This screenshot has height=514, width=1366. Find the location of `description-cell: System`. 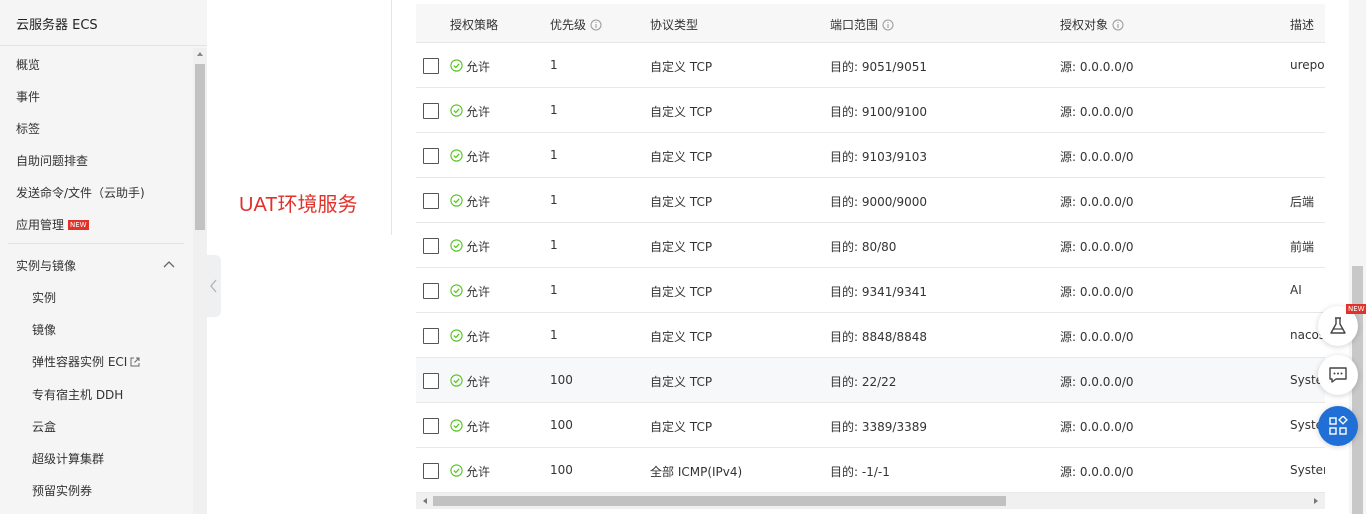

description-cell: System is located at coordinates (1307, 470).